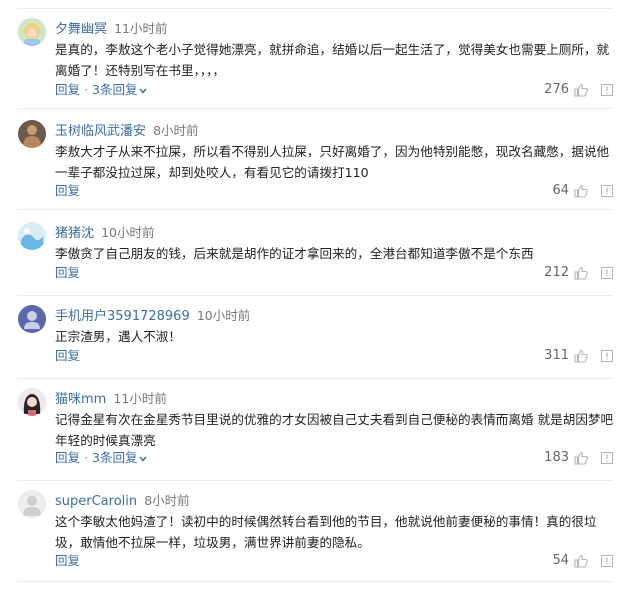 The width and height of the screenshot is (633, 589). Describe the element at coordinates (32, 32) in the screenshot. I see `blonde-avatar-icon` at that location.